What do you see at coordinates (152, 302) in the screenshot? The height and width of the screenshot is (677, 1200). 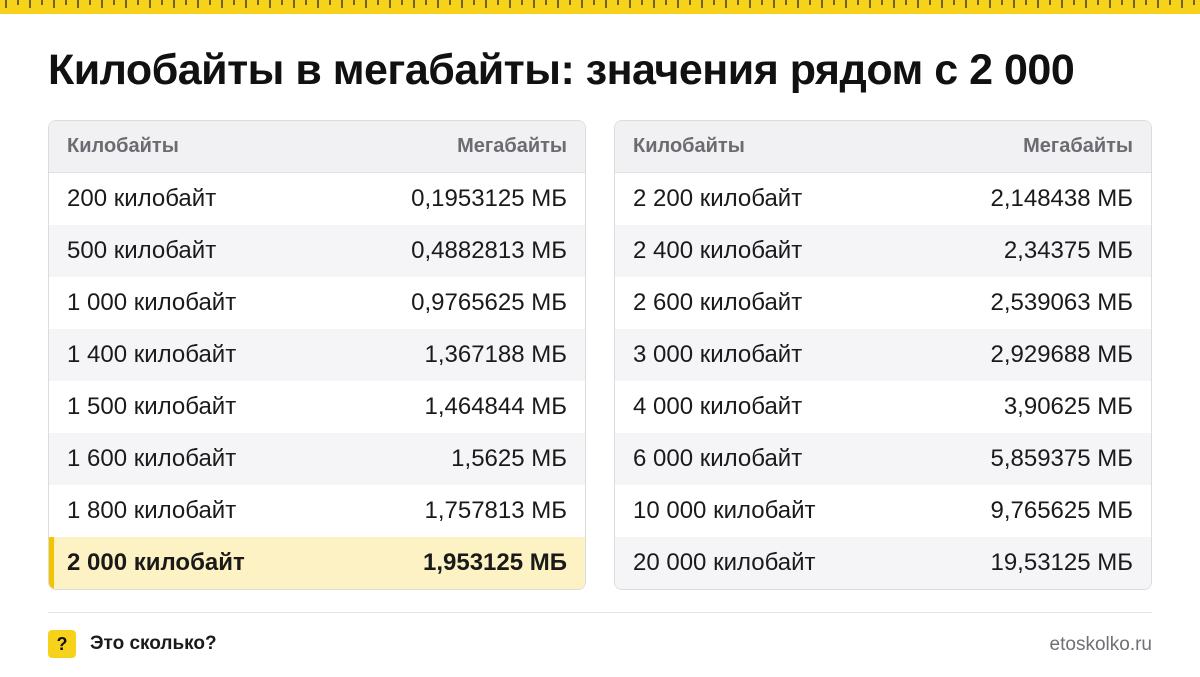 I see `kilobytes-cell: 1 000 килобайт` at bounding box center [152, 302].